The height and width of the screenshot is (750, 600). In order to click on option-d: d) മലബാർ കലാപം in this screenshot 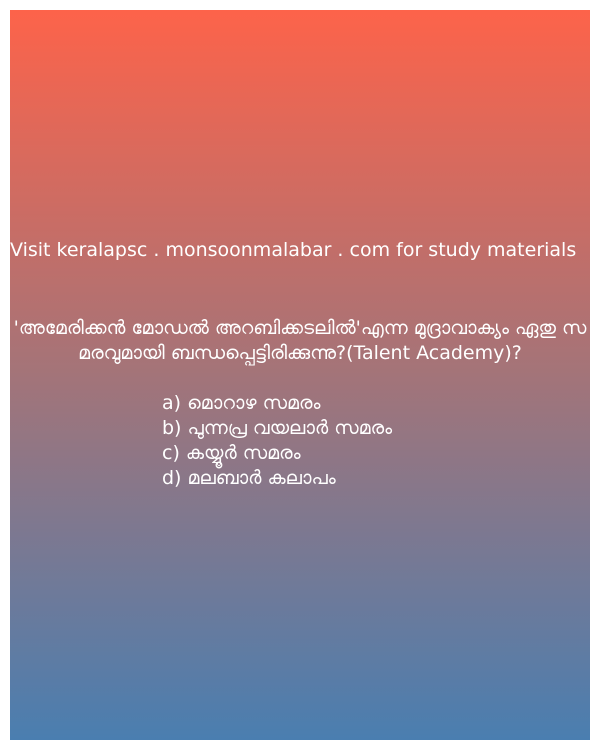, I will do `click(249, 478)`.